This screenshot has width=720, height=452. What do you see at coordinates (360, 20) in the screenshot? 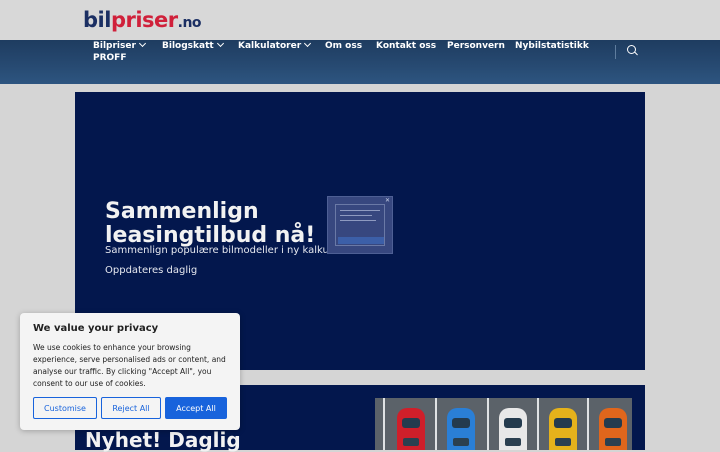
I see `site-header: bilpriser.no` at bounding box center [360, 20].